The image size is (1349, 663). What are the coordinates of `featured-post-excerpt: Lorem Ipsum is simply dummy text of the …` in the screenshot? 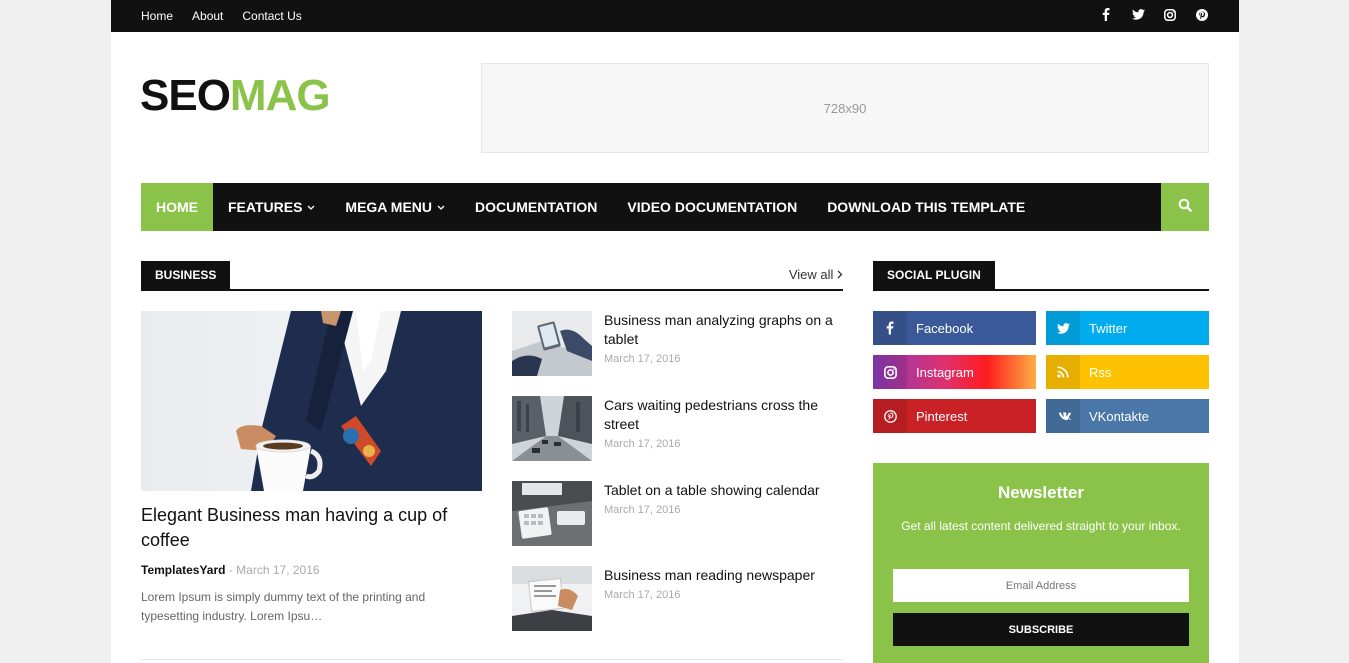 It's located at (283, 606).